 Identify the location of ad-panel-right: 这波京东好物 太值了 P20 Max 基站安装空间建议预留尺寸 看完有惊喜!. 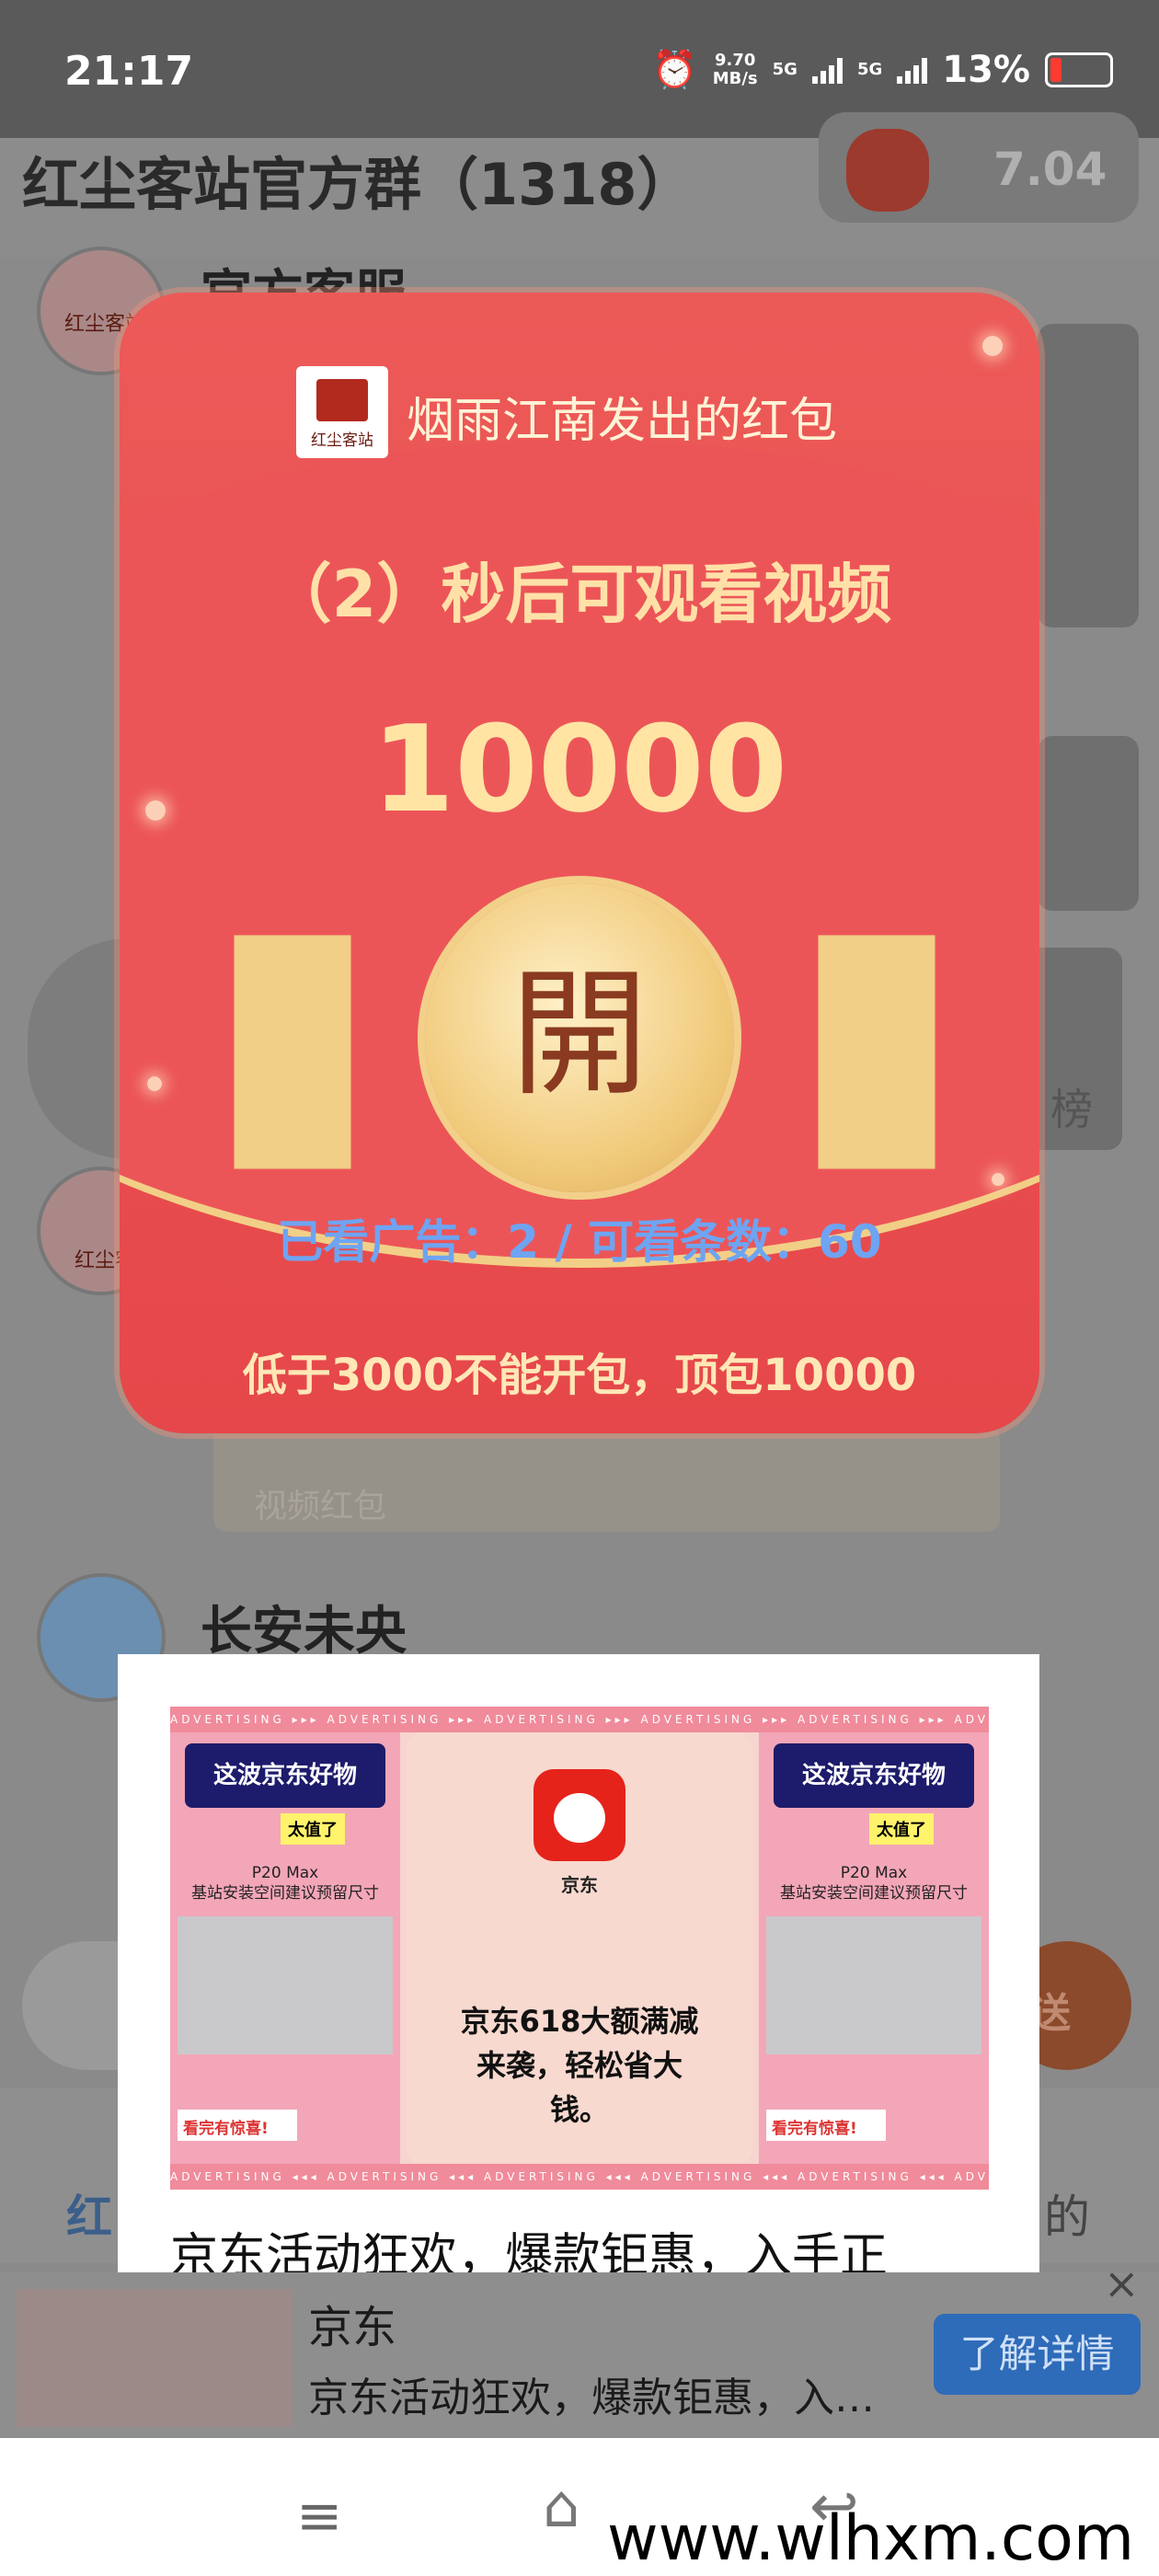
(874, 1948).